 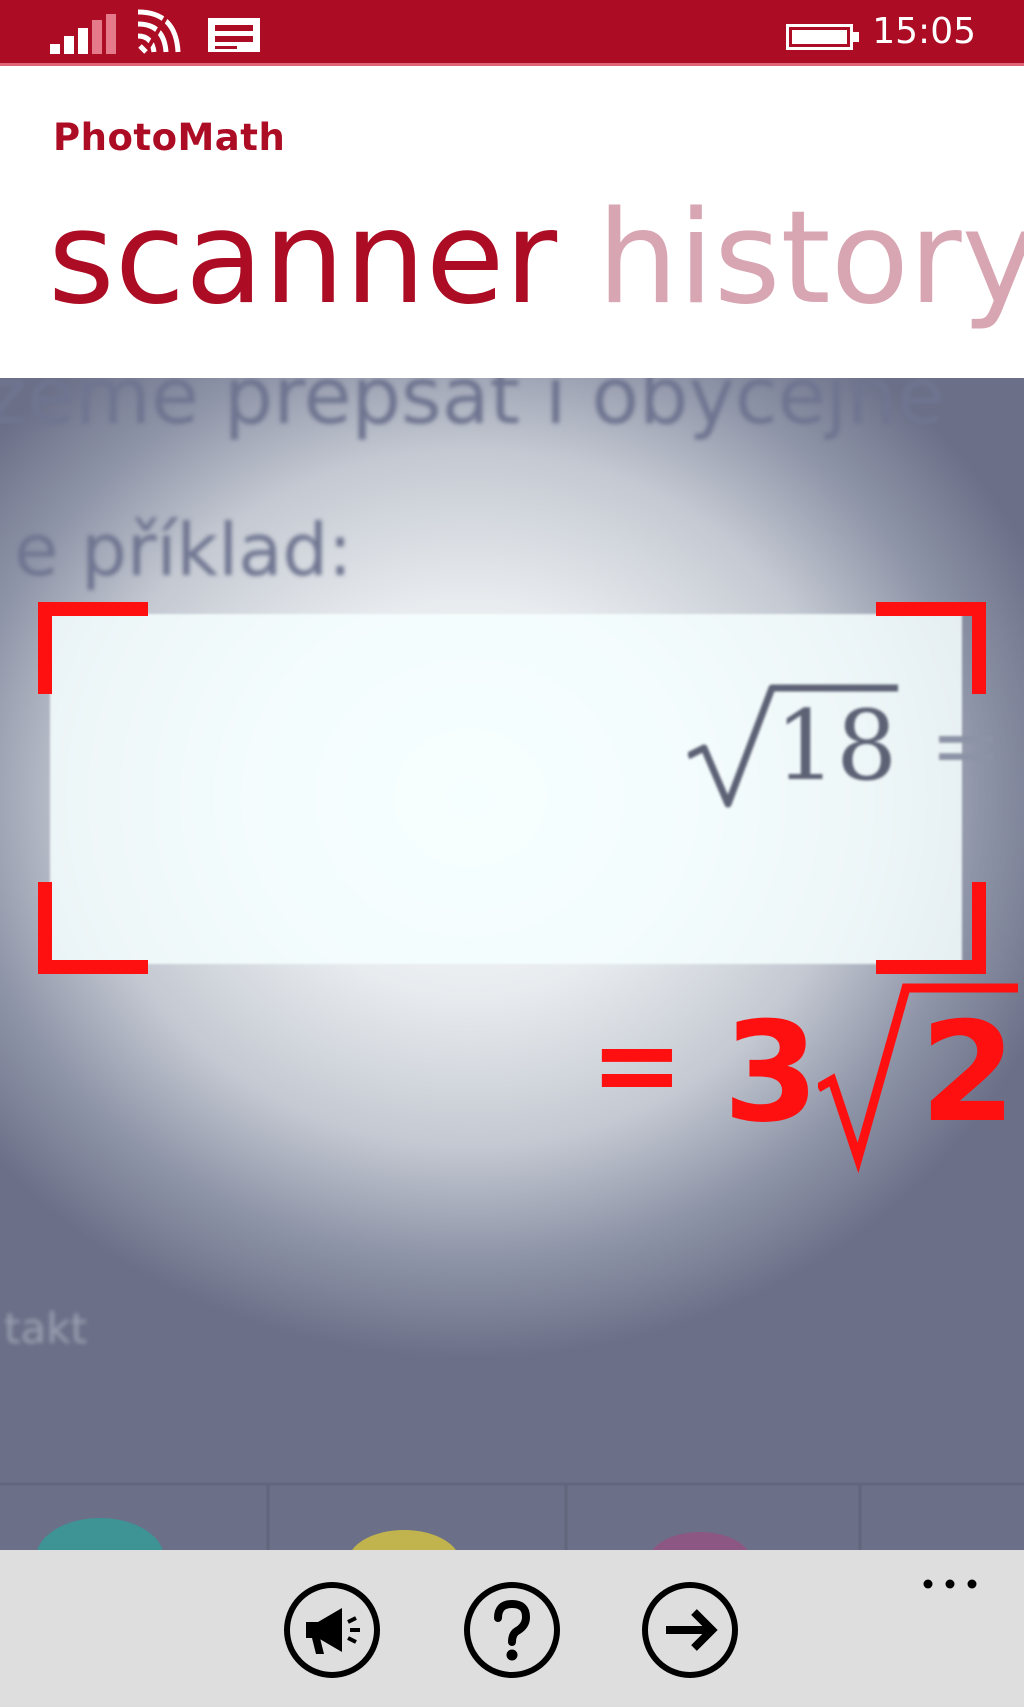 I want to click on solution-coefficient: 3, so click(x=771, y=1072).